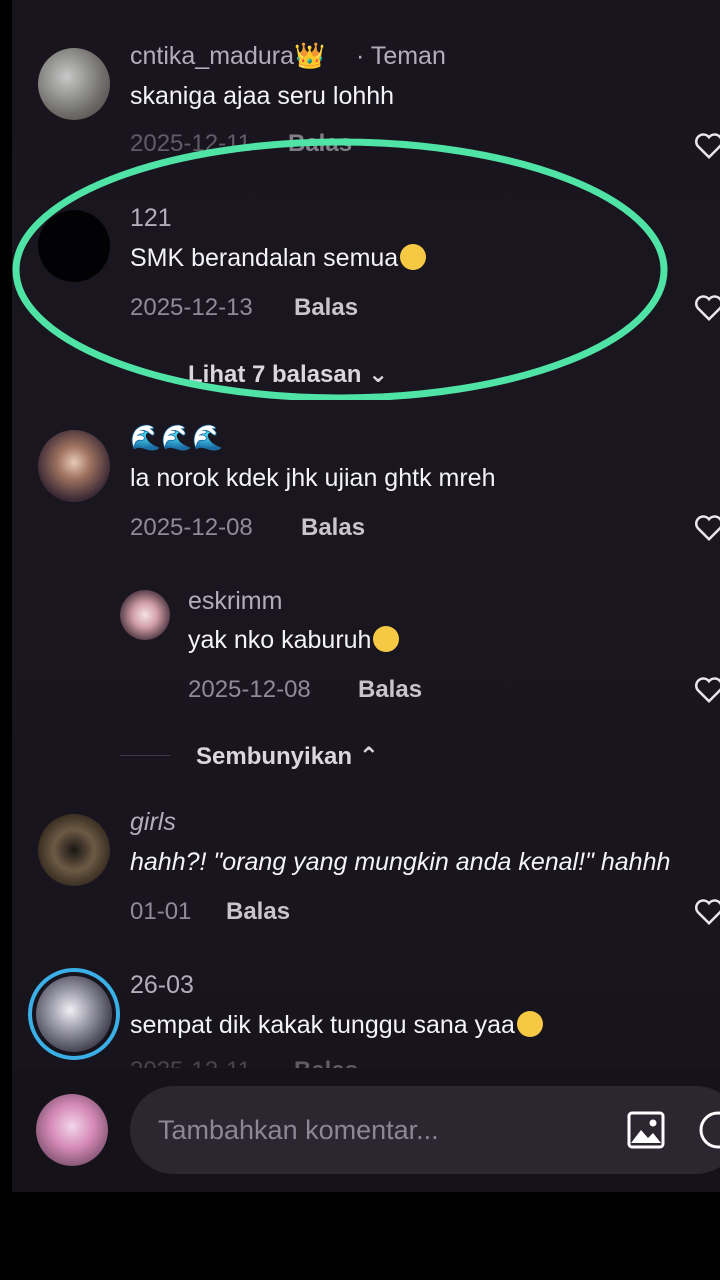  I want to click on comment-text: yak nko kaburuh, so click(294, 640).